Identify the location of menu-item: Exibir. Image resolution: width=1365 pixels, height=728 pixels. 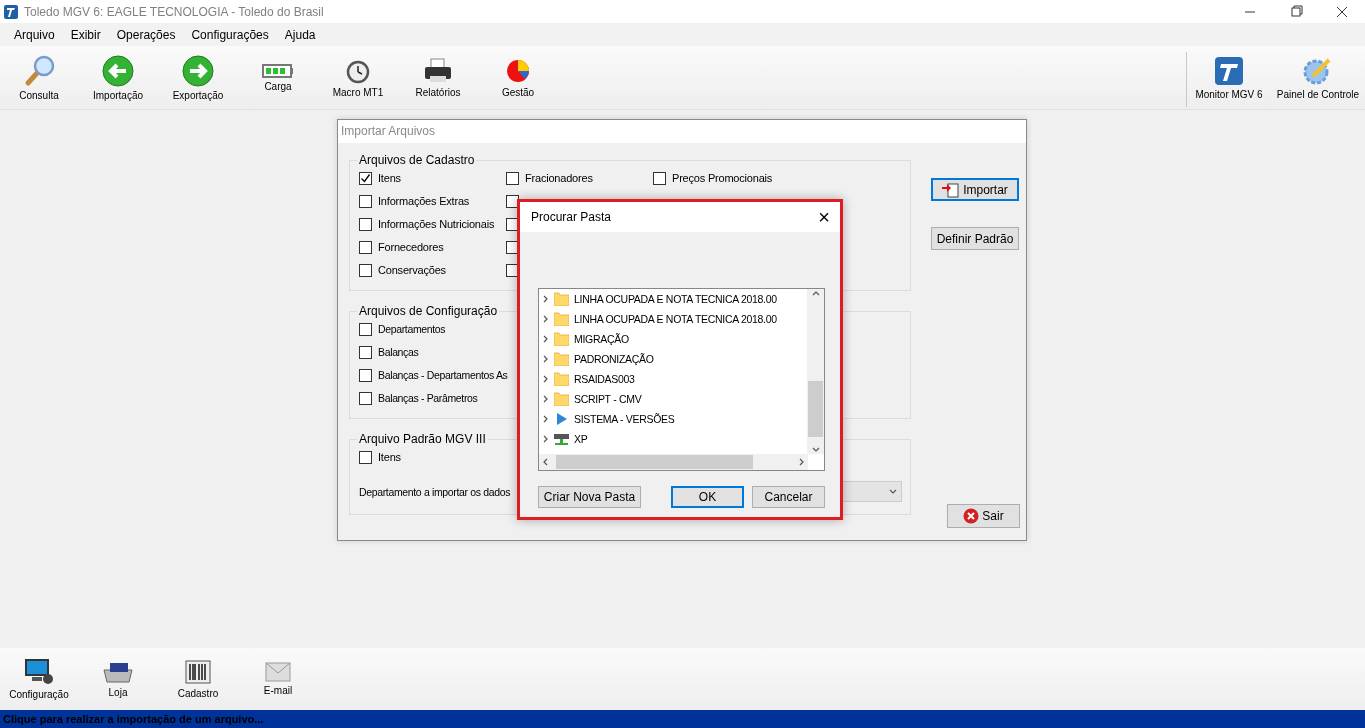
(85, 34).